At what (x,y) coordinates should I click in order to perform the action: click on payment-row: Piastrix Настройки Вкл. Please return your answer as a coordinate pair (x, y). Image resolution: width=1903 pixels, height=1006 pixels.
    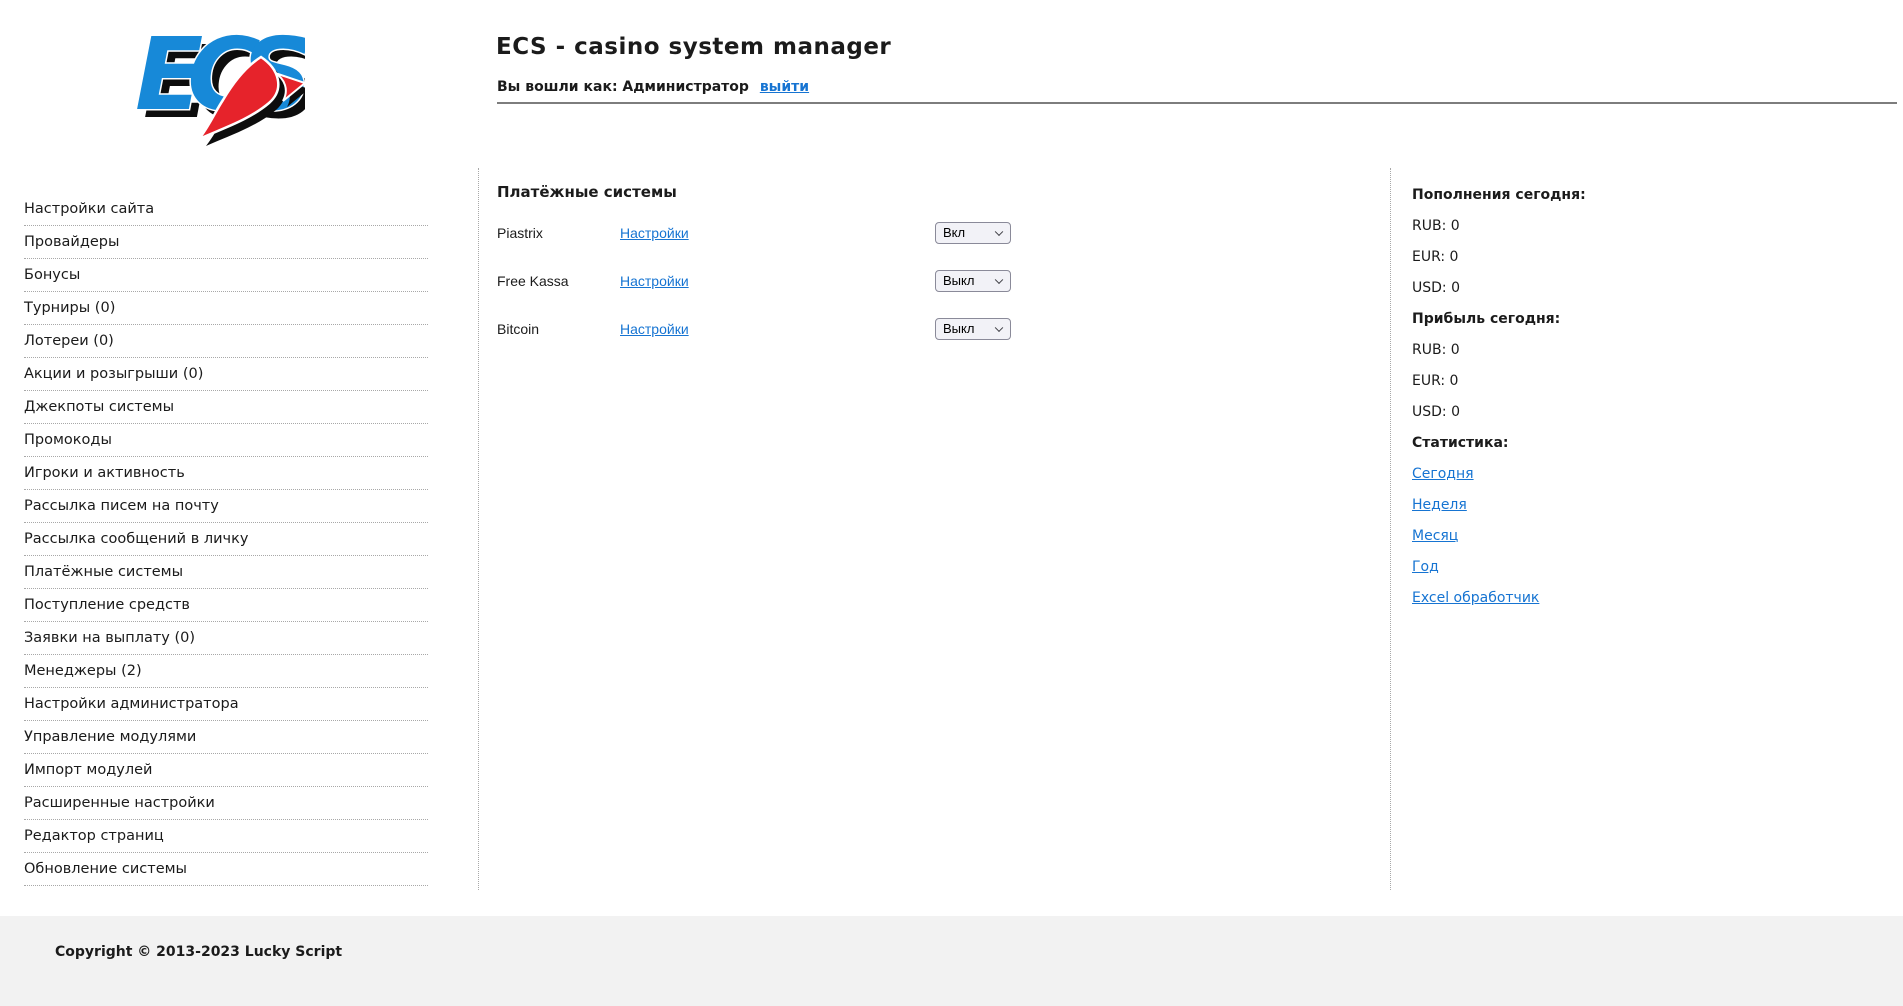
    Looking at the image, I should click on (927, 233).